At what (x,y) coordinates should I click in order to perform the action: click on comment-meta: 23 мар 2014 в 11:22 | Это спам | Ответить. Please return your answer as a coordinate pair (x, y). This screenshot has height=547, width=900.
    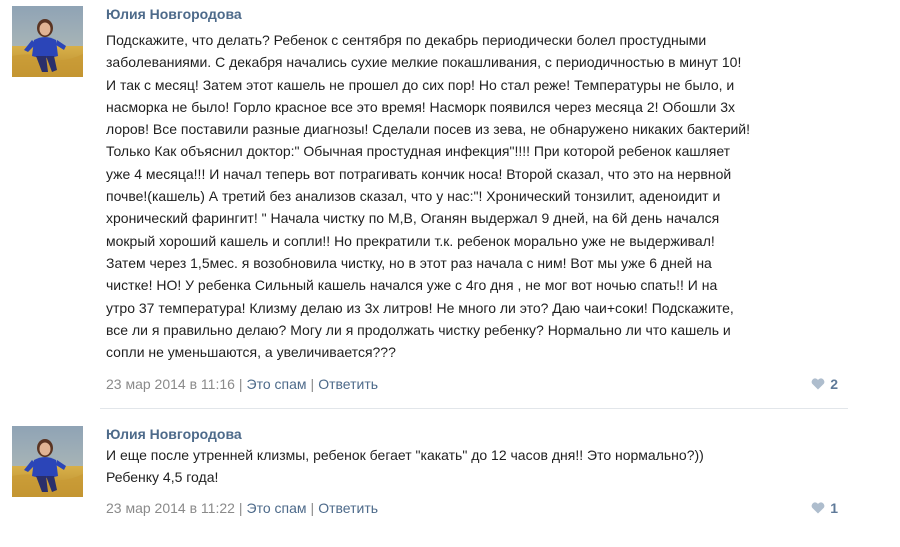
    Looking at the image, I should click on (242, 508).